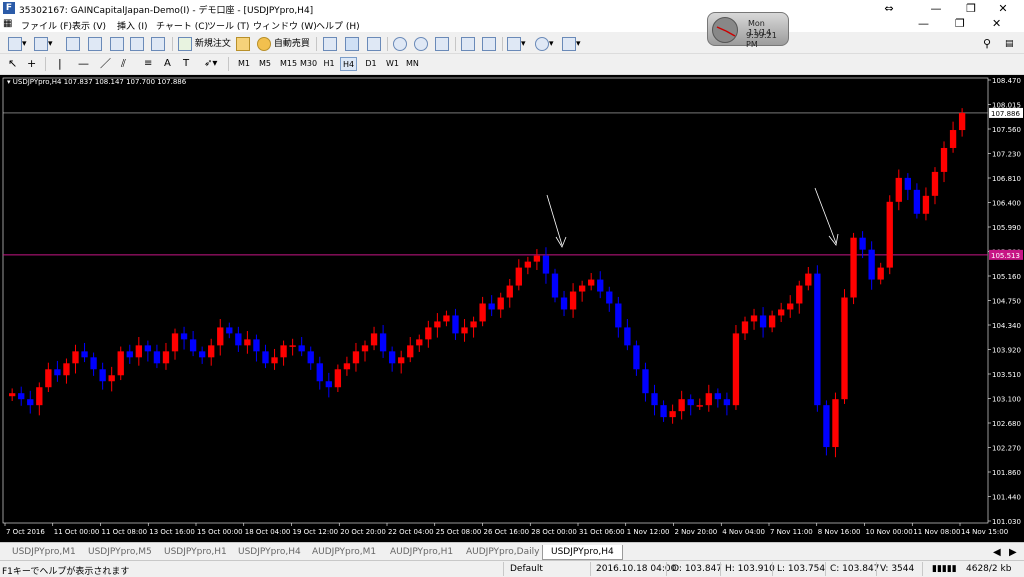 The height and width of the screenshot is (577, 1024). Describe the element at coordinates (349, 64) in the screenshot. I see `tf-h4: H4` at that location.